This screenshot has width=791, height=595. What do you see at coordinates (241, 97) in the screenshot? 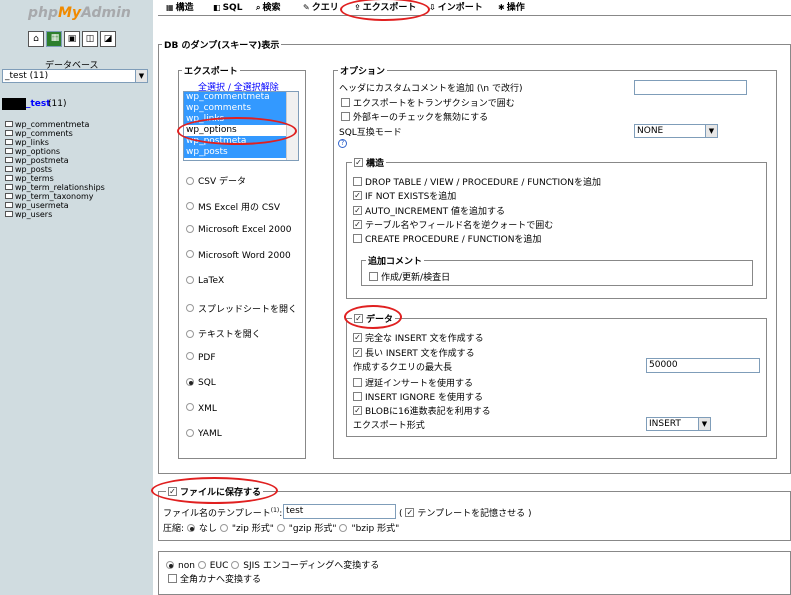
I see `export-list-item: wp_commentmeta` at bounding box center [241, 97].